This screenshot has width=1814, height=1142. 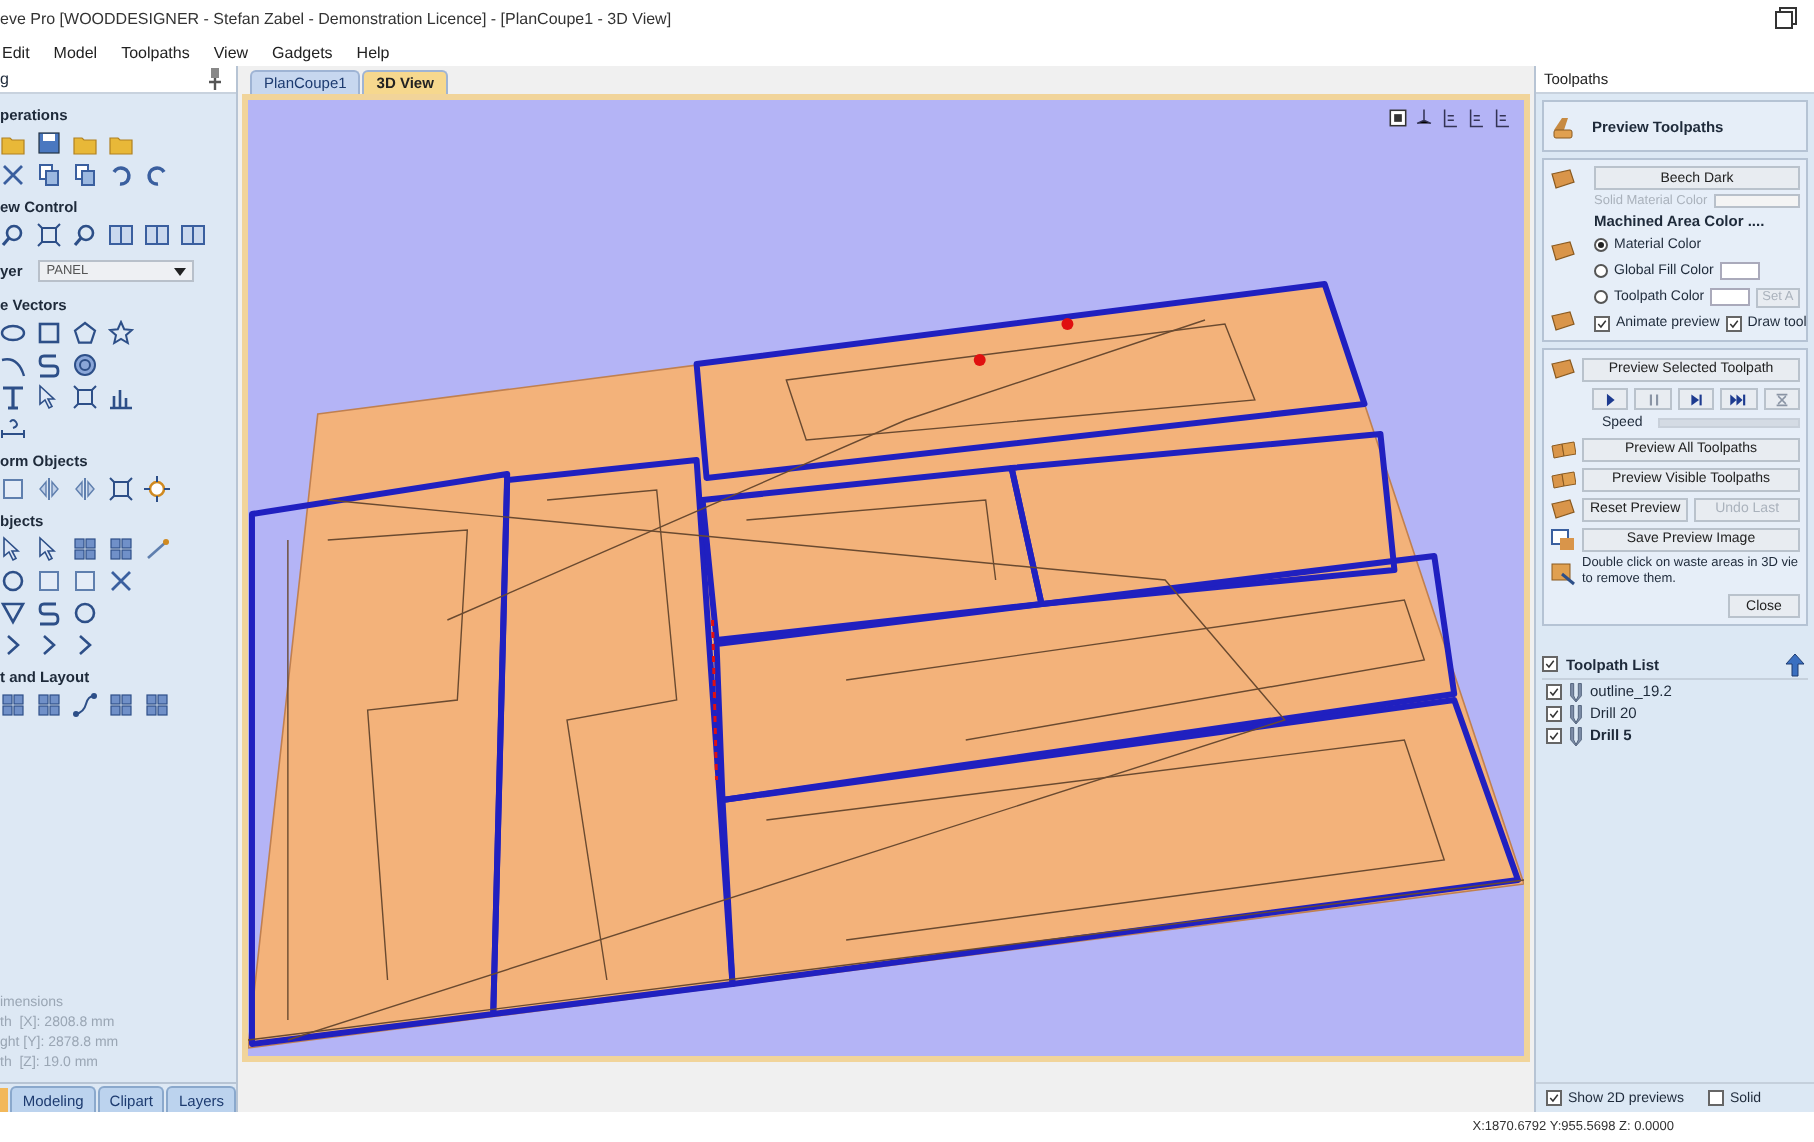 What do you see at coordinates (1398, 118) in the screenshot?
I see `zoom-extents-icon` at bounding box center [1398, 118].